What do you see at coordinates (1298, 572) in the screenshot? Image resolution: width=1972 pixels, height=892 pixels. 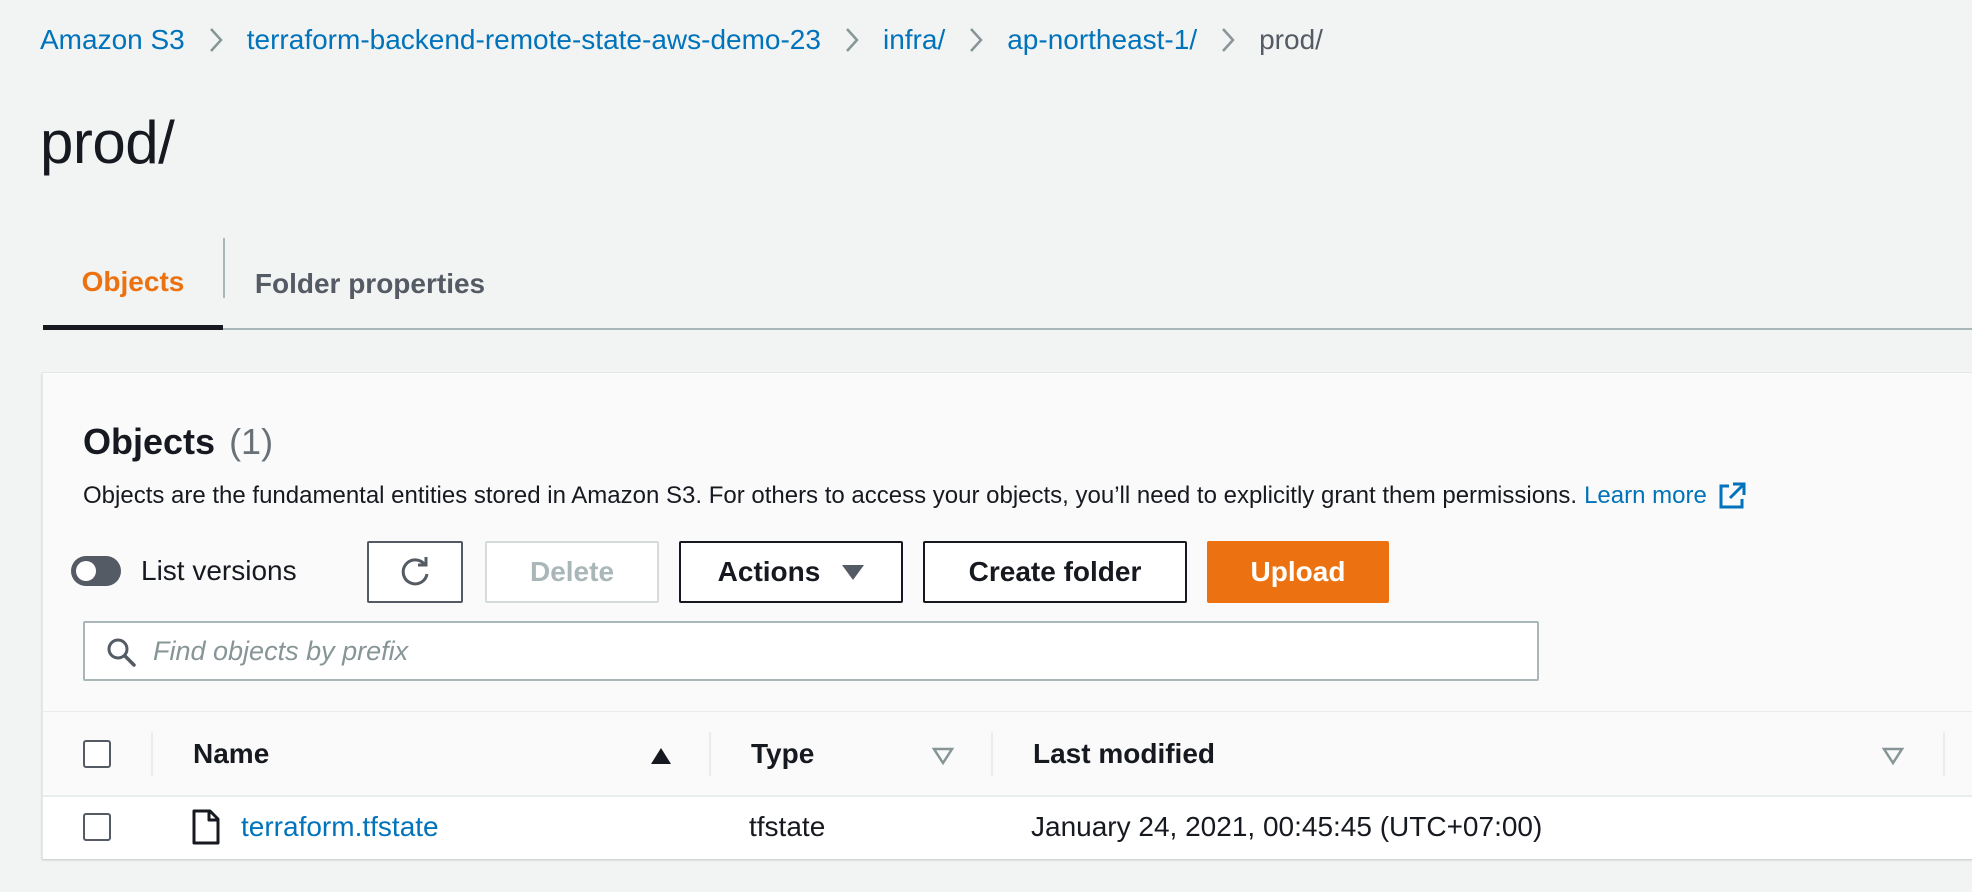 I see `upload-button: Upload` at bounding box center [1298, 572].